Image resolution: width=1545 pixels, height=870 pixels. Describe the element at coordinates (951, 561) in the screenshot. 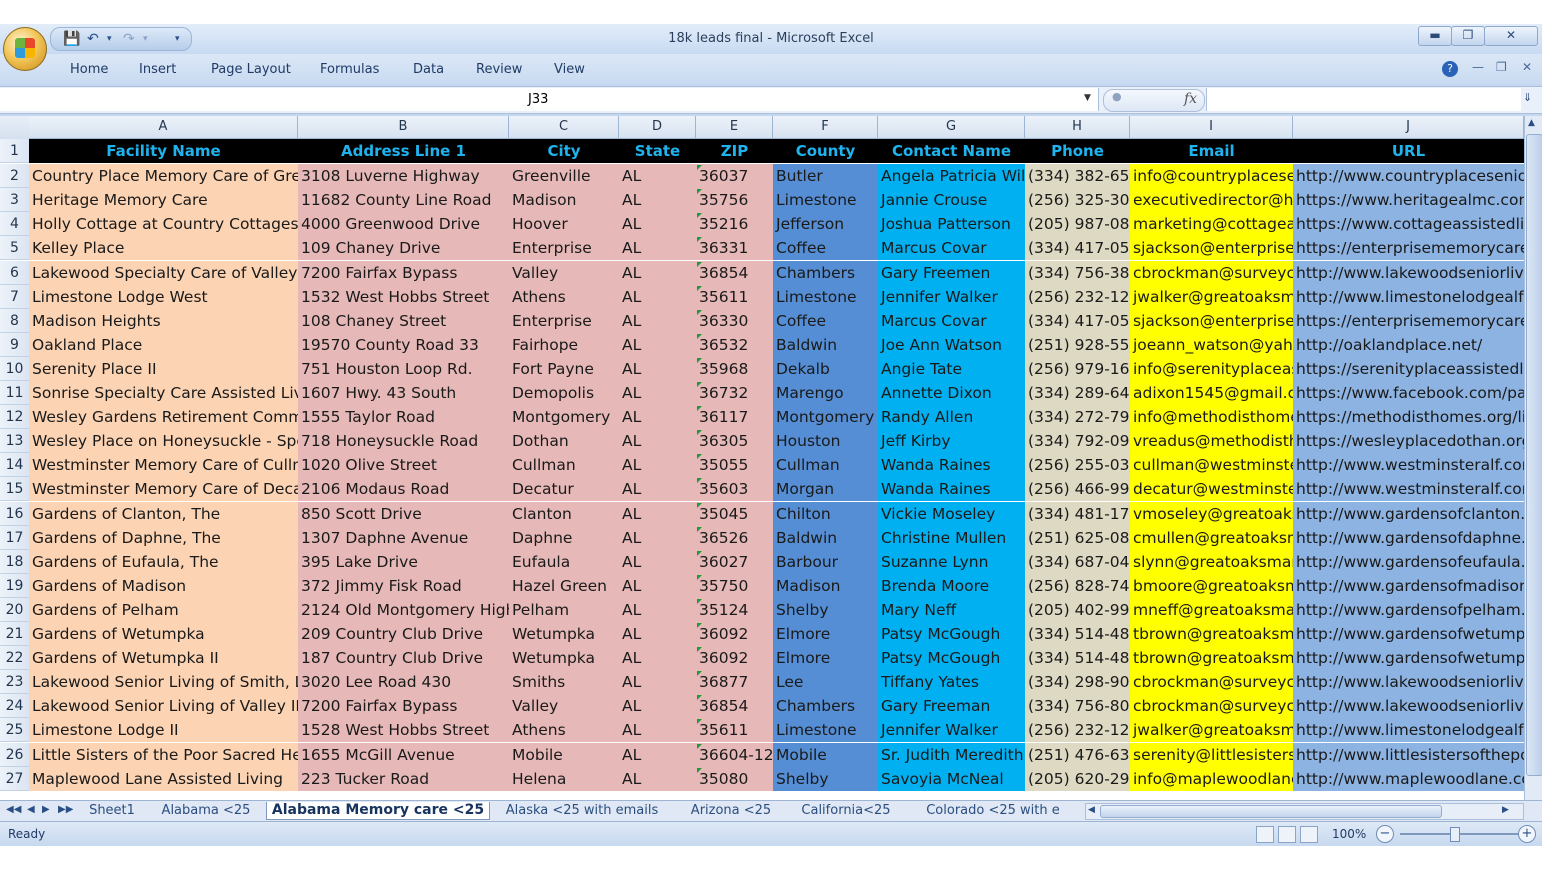

I see `cell-contact: Suzanne Lynn` at that location.